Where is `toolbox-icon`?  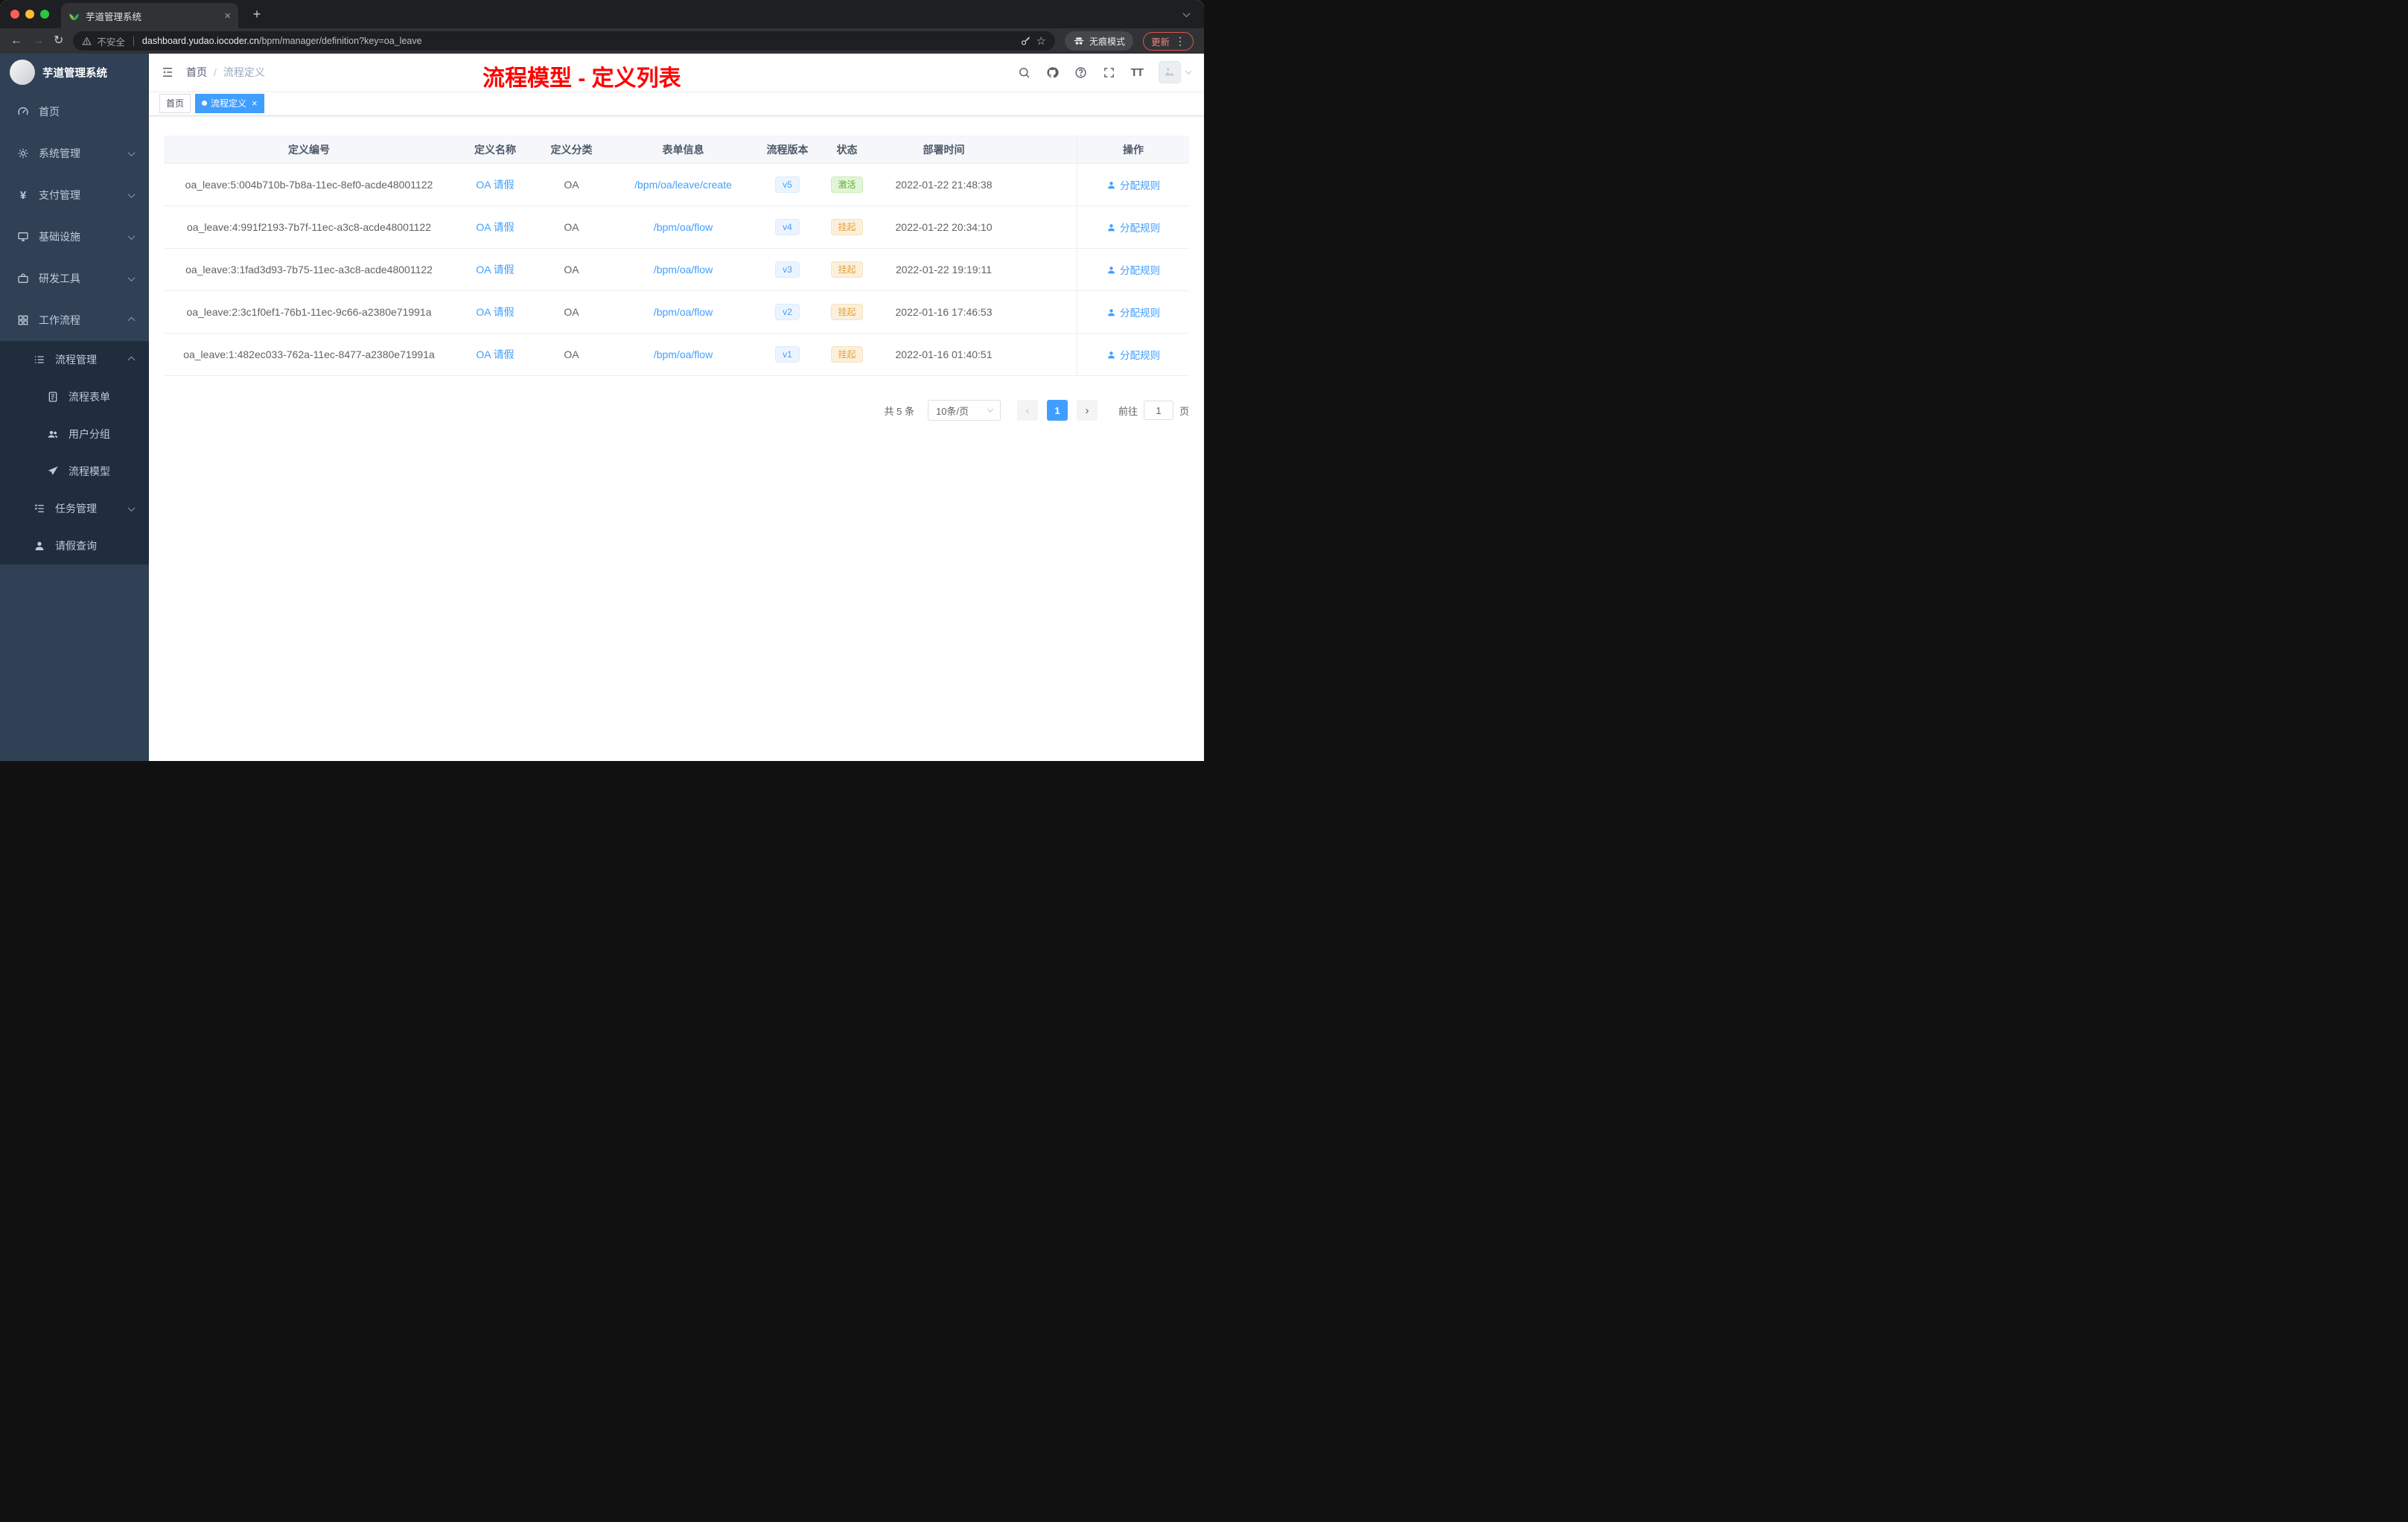
toolbox-icon is located at coordinates (23, 278).